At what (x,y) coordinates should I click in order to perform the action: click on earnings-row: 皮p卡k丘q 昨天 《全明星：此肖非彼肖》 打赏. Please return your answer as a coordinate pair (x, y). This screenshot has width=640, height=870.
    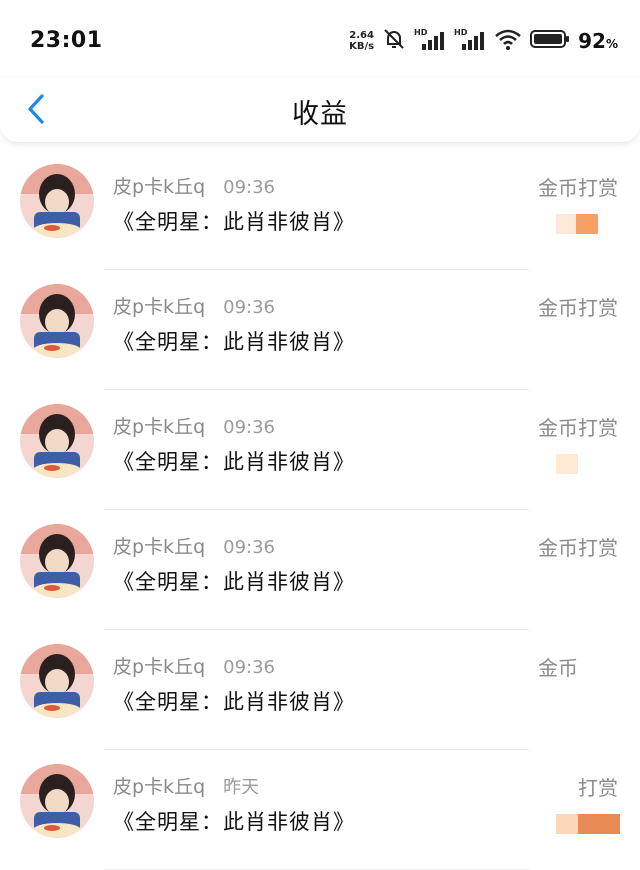
    Looking at the image, I should click on (320, 810).